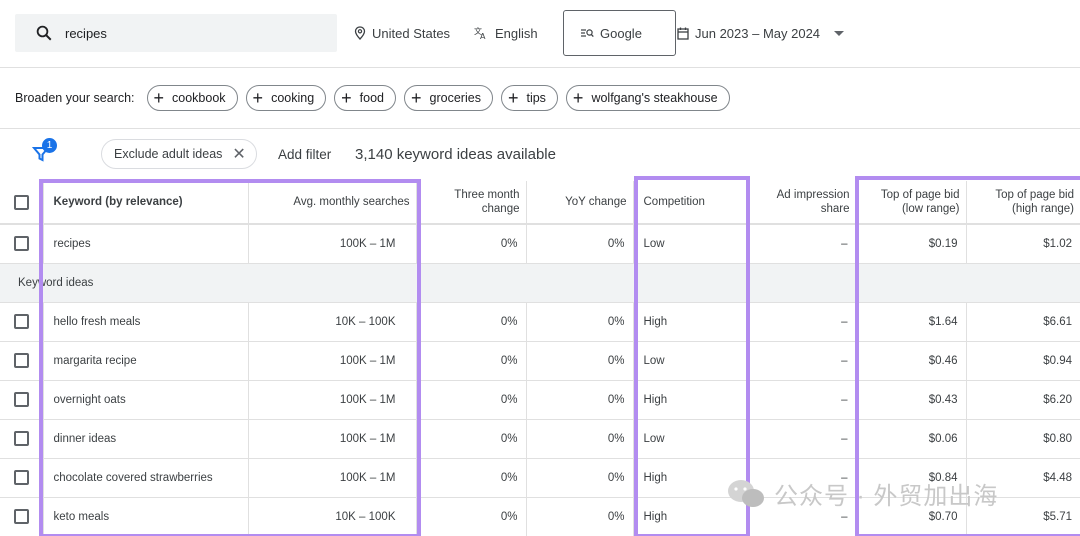 This screenshot has height=536, width=1080. I want to click on broaden-chip: + cooking, so click(286, 98).